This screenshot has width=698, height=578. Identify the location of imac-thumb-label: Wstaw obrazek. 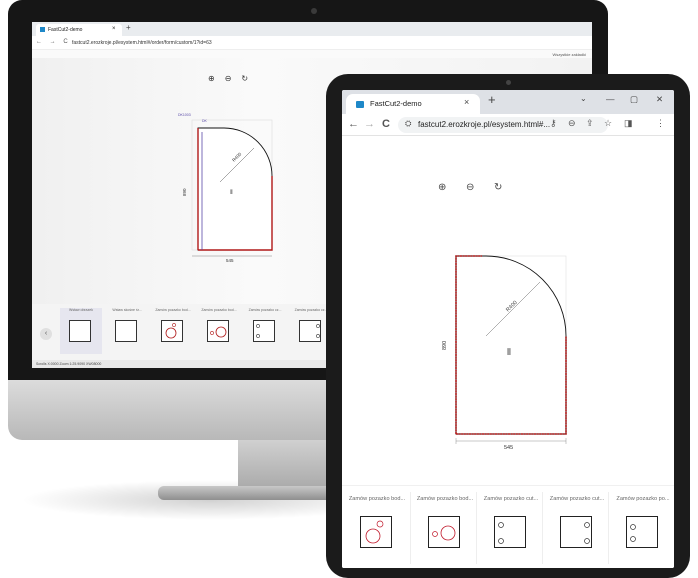
(81, 310).